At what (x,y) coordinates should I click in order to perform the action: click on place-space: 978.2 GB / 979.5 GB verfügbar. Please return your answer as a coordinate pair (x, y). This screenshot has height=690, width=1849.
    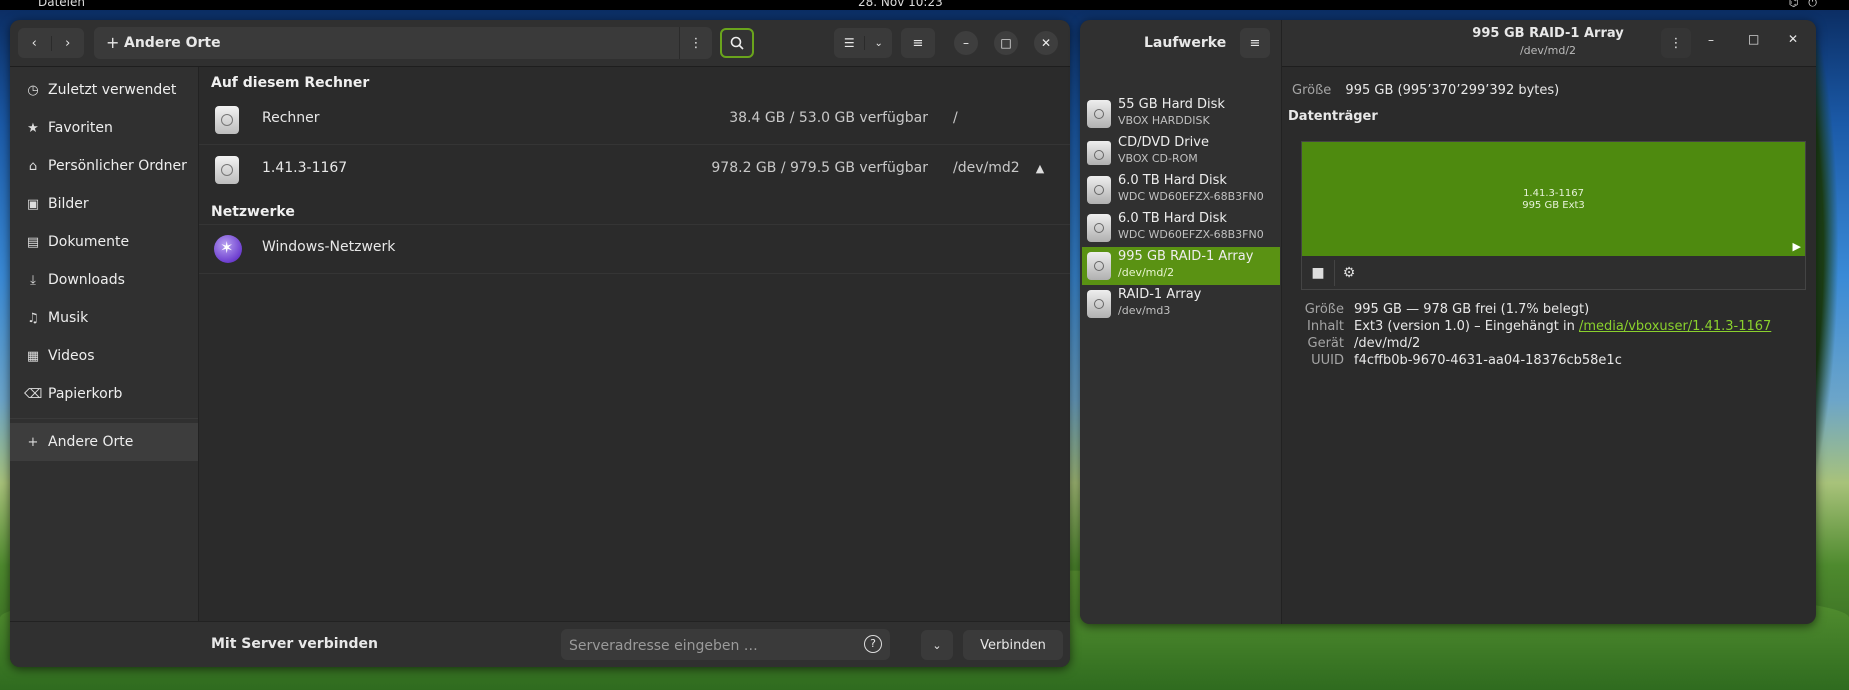
    Looking at the image, I should click on (819, 168).